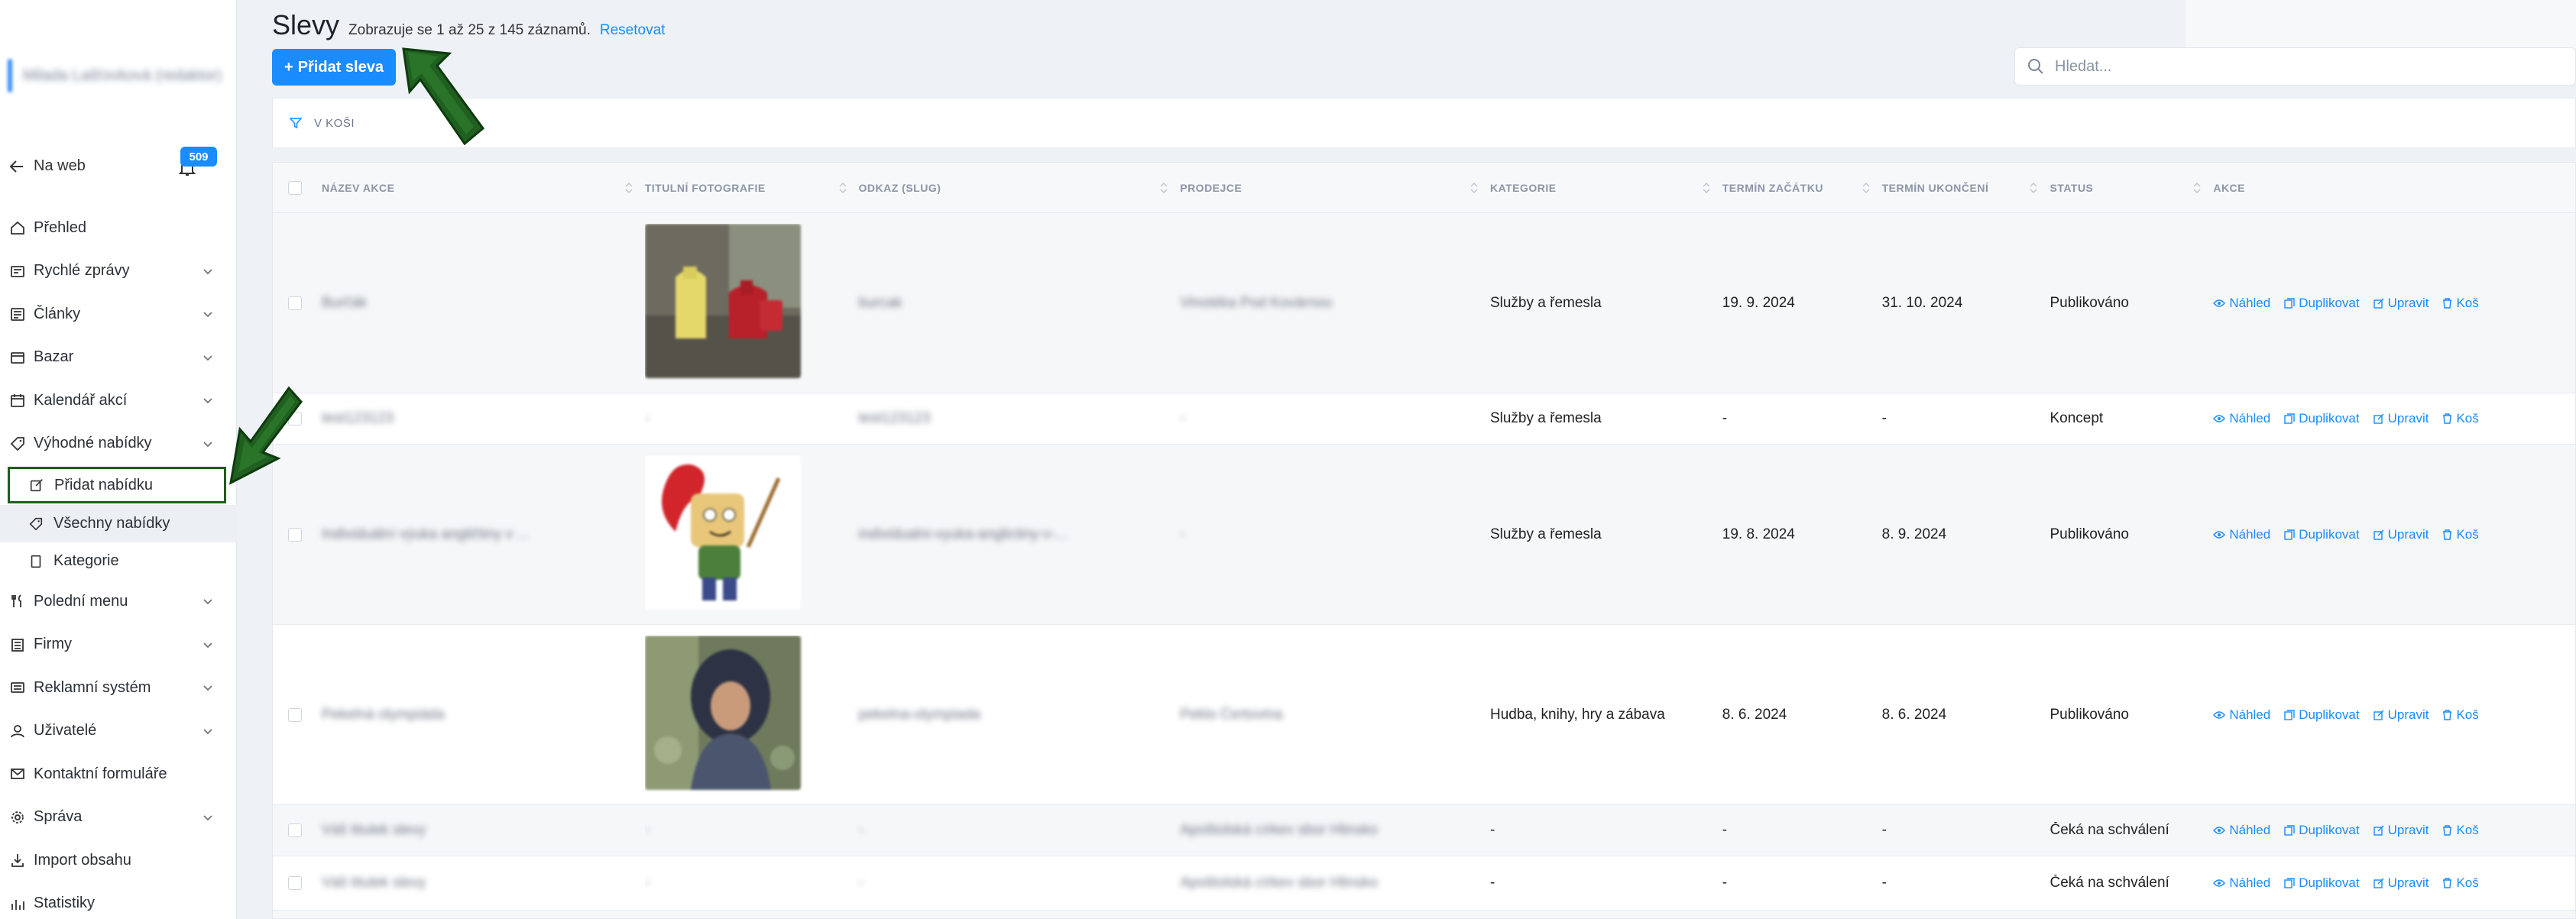 This screenshot has width=2576, height=919. Describe the element at coordinates (474, 715) in the screenshot. I see `discount-name: Pekelná olympiáda` at that location.